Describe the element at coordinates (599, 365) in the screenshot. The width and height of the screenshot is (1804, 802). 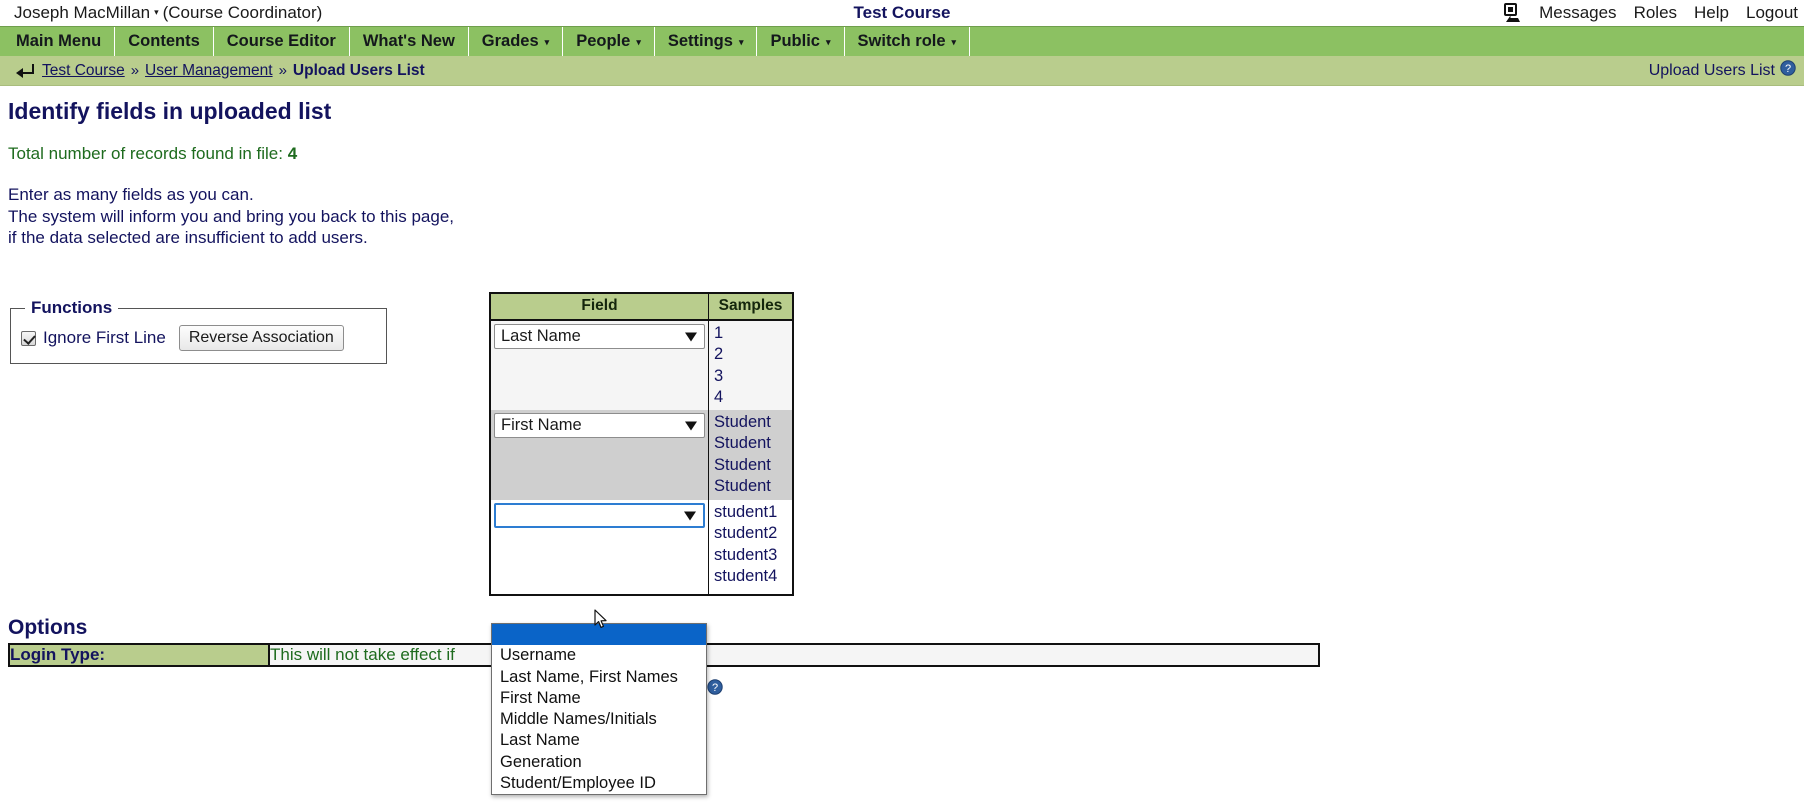
I see `field-cell: Last Name` at that location.